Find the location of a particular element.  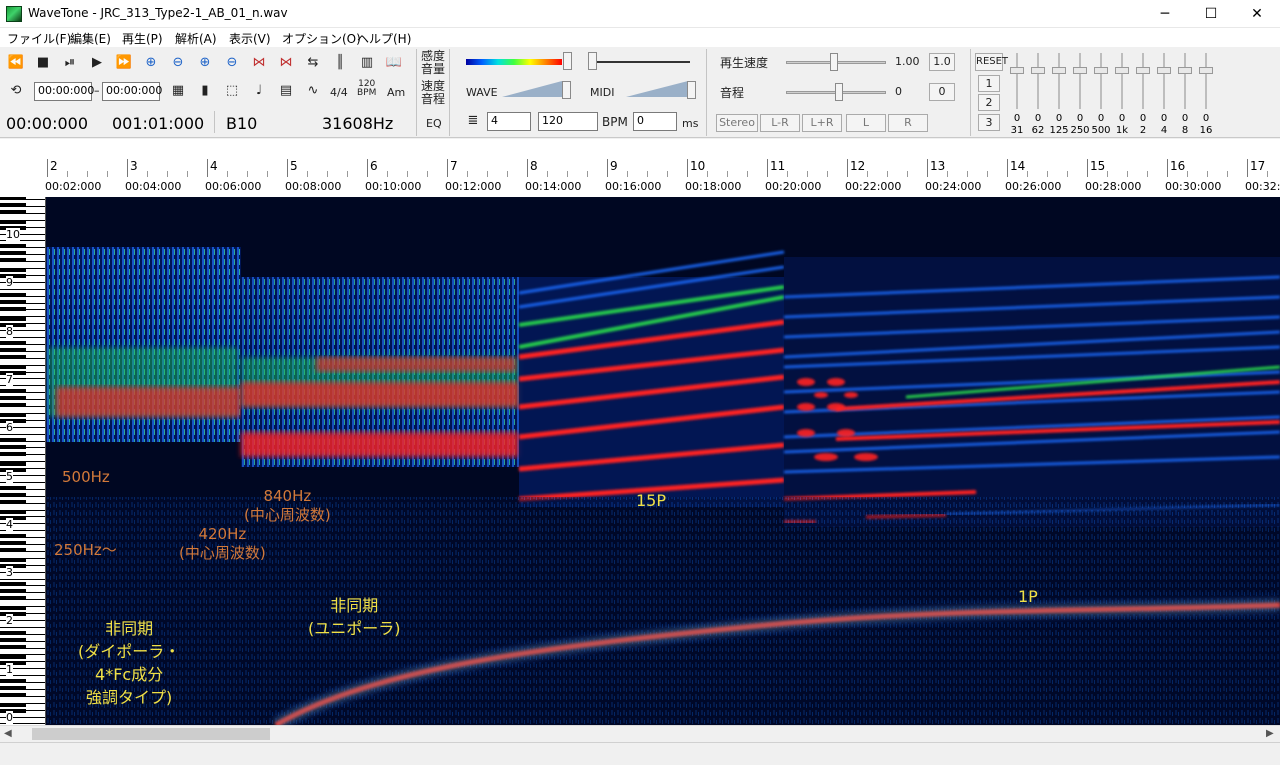

swap-icon: ⇆ is located at coordinates (313, 63).